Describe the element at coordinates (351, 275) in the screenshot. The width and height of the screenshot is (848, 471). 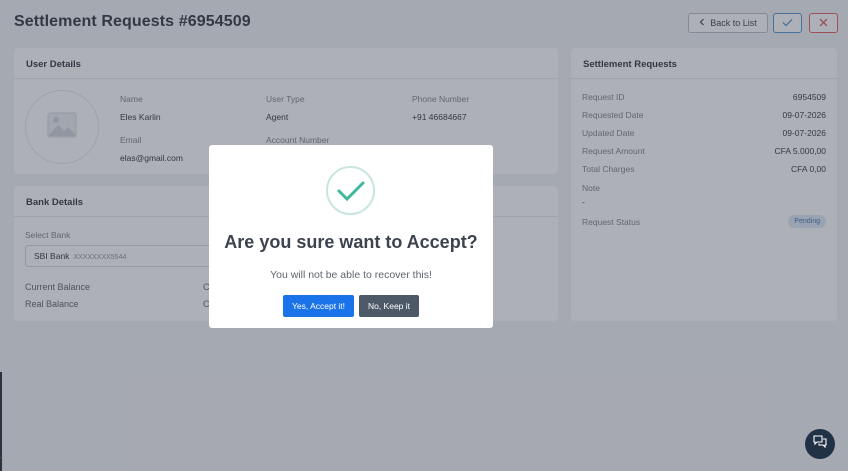
I see `dialog-message: You will not be able to recover this!` at that location.